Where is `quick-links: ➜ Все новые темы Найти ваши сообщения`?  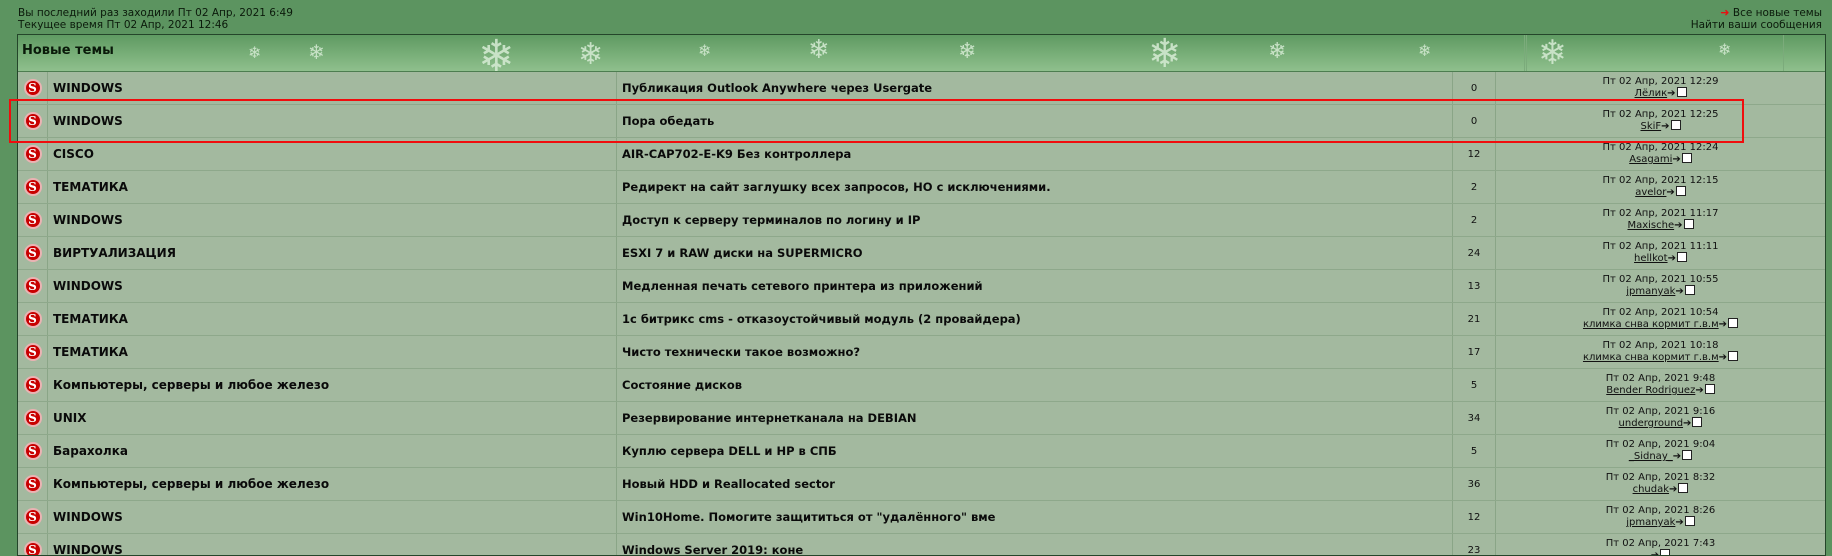 quick-links: ➜ Все новые темы Найти ваши сообщения is located at coordinates (1756, 19).